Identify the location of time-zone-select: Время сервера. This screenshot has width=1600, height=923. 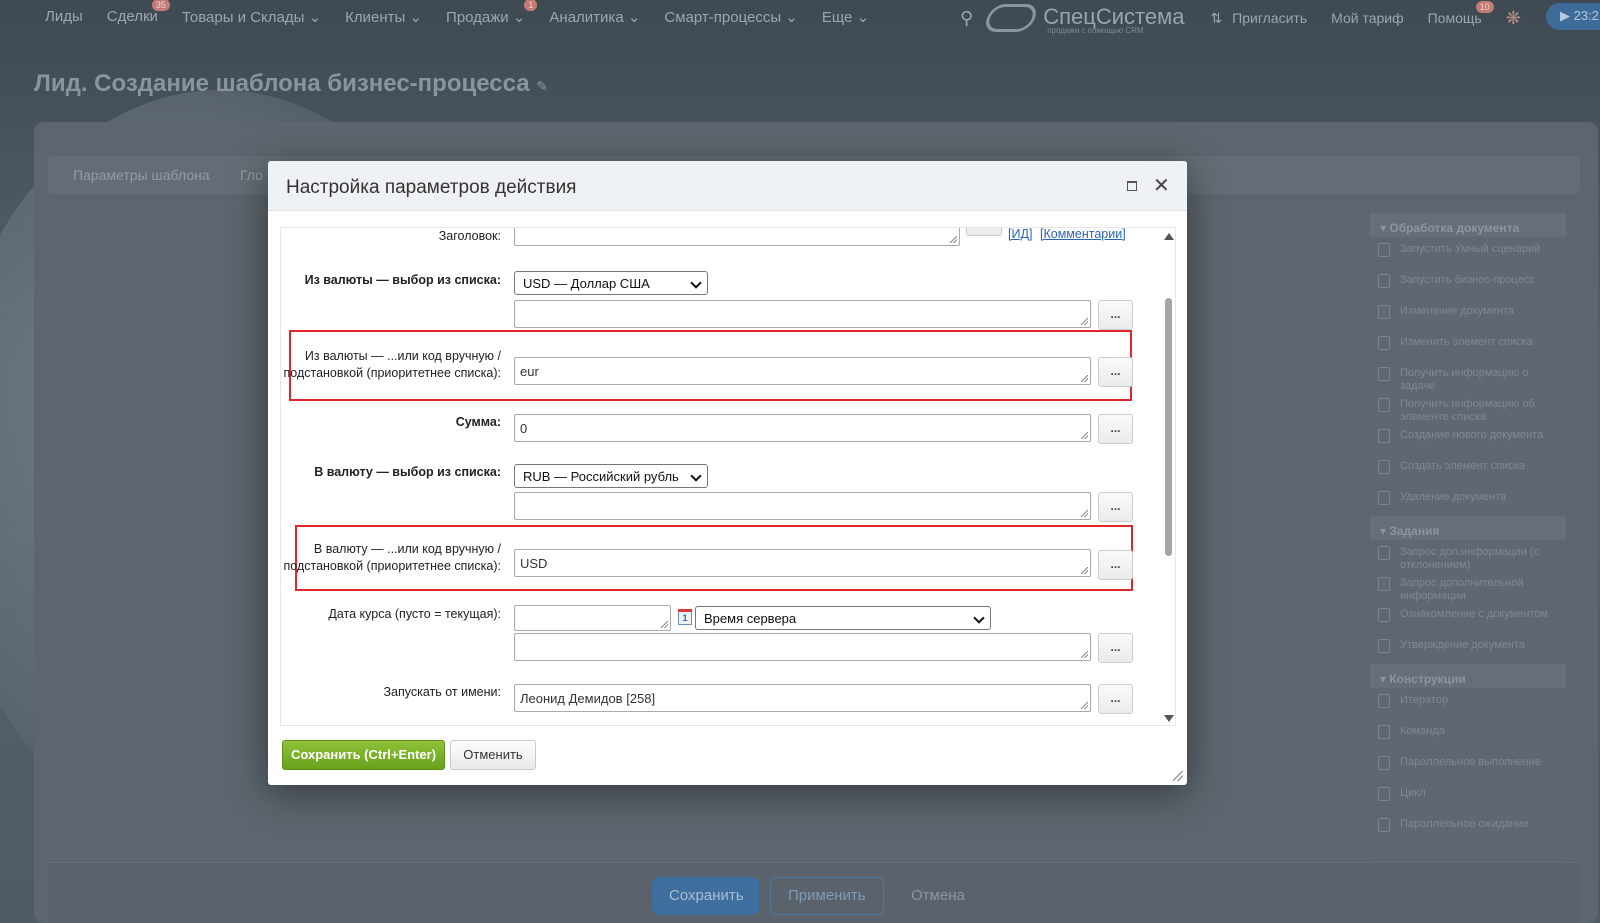
(843, 618).